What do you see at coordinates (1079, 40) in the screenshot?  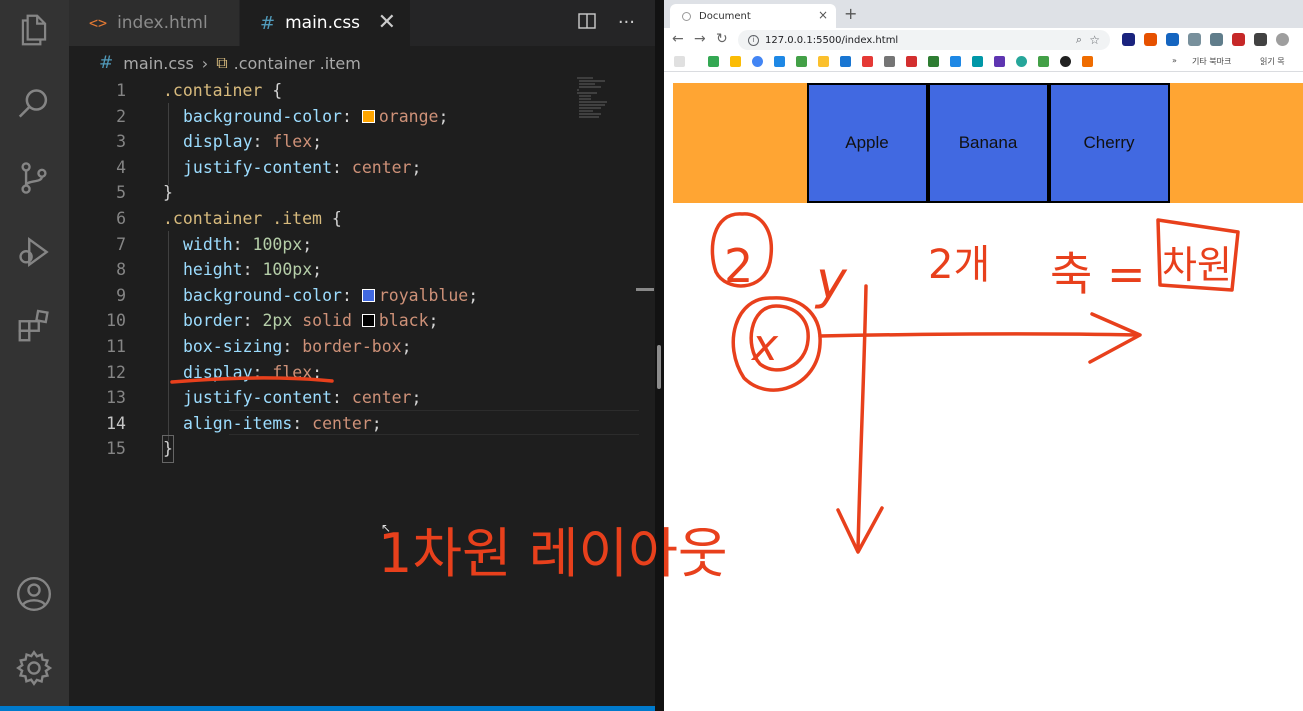 I see `zoom-icon: ⌕` at bounding box center [1079, 40].